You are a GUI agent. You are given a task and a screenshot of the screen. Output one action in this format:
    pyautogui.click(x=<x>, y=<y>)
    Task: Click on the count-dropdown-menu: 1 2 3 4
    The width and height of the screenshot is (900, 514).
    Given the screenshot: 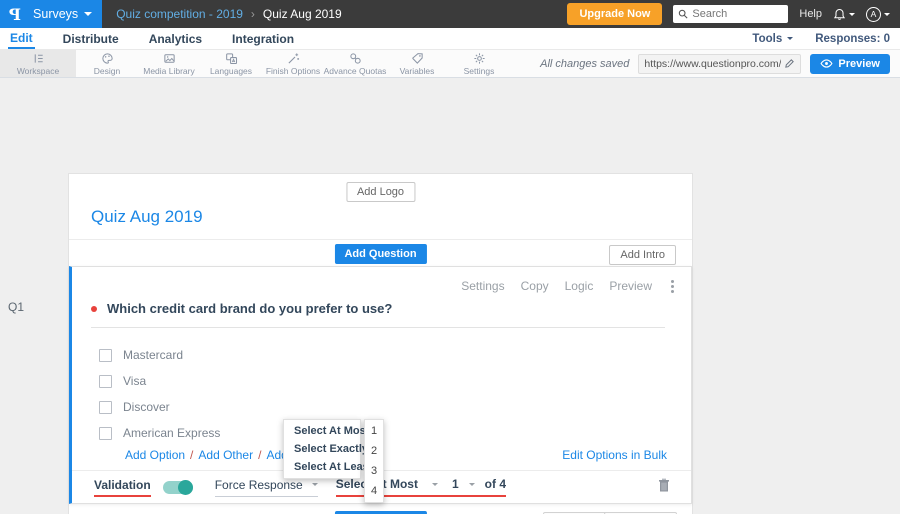 What is the action you would take?
    pyautogui.click(x=374, y=461)
    